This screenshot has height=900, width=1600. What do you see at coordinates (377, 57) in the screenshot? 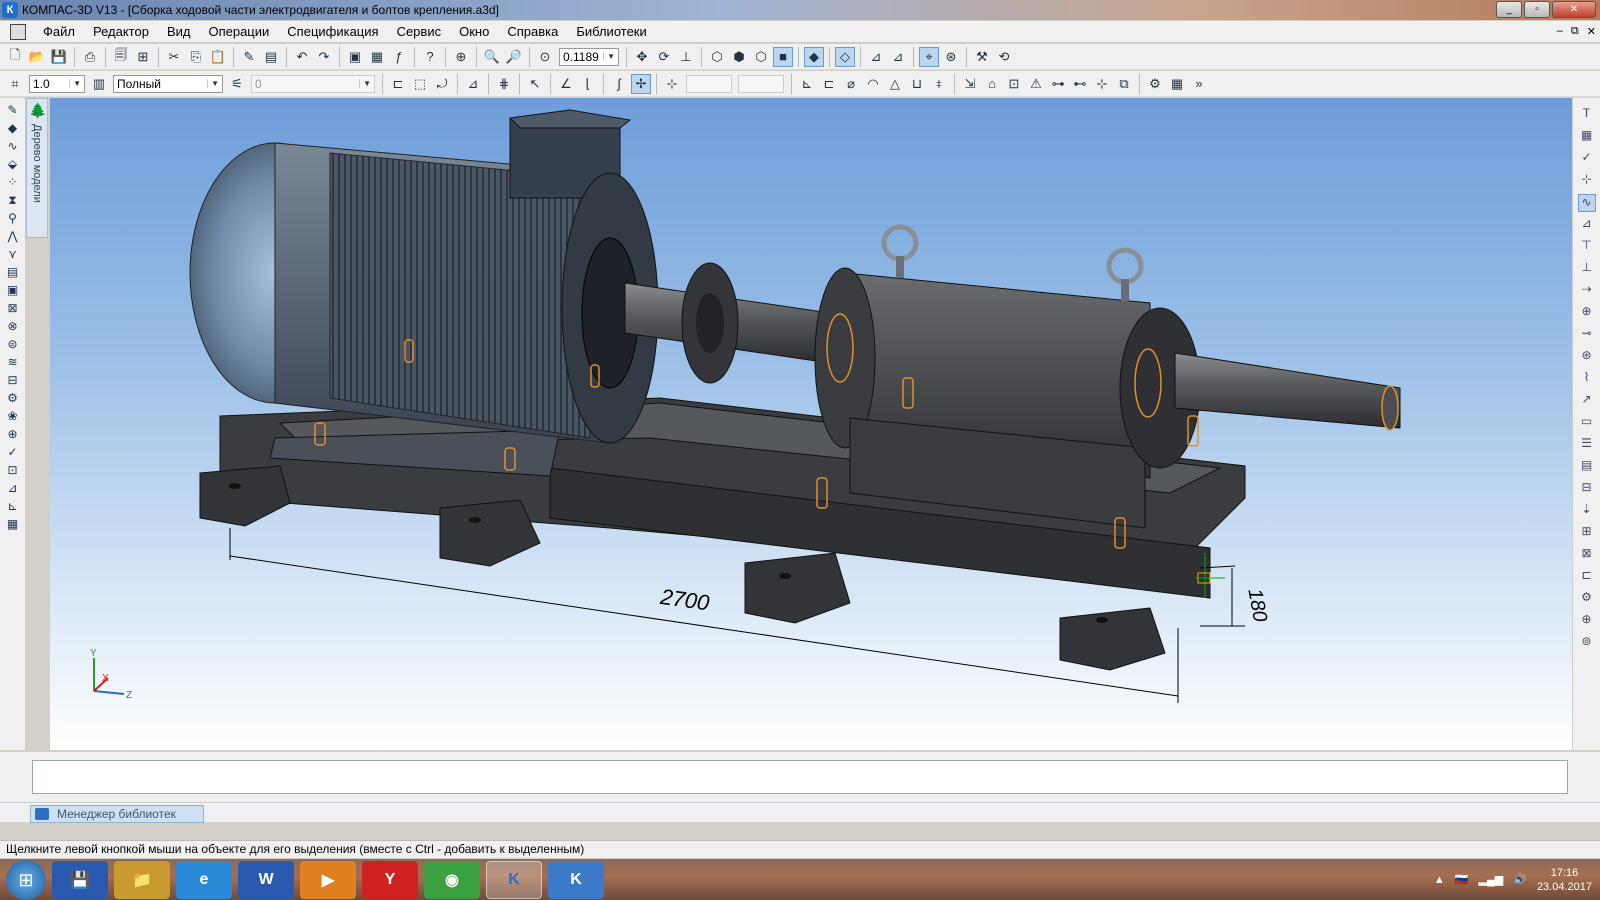
I see `library-icon: ▦` at bounding box center [377, 57].